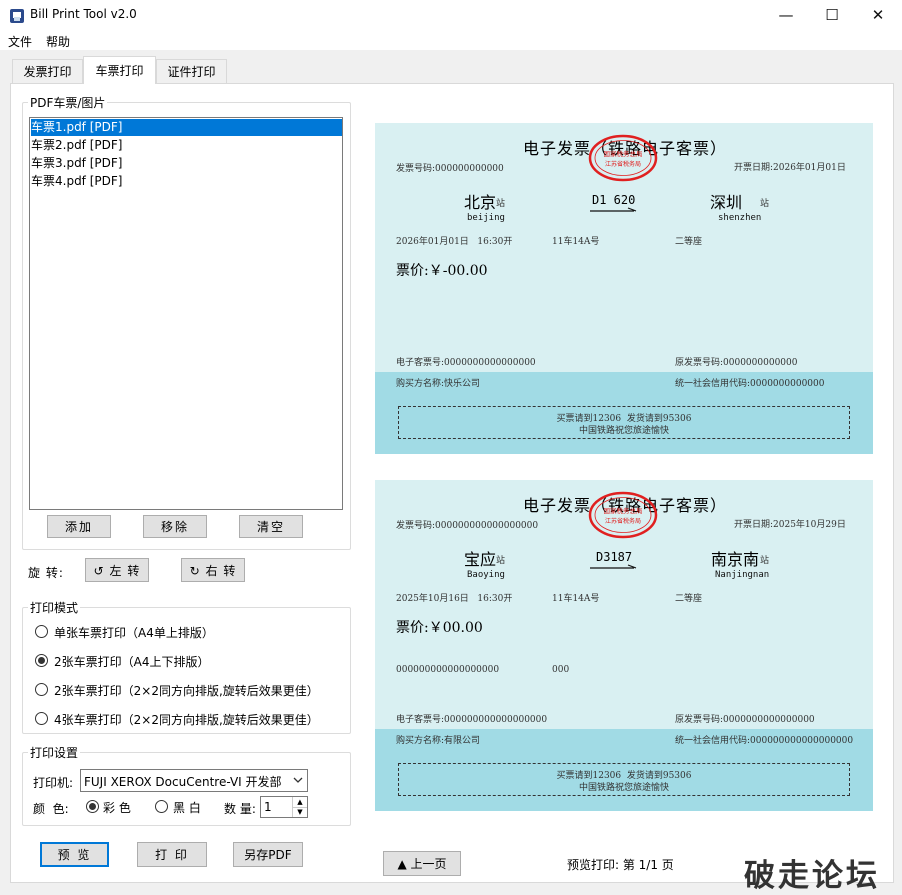 The height and width of the screenshot is (895, 902). Describe the element at coordinates (466, 363) in the screenshot. I see `eticket-number: 电子客票号:0000000000000000` at that location.